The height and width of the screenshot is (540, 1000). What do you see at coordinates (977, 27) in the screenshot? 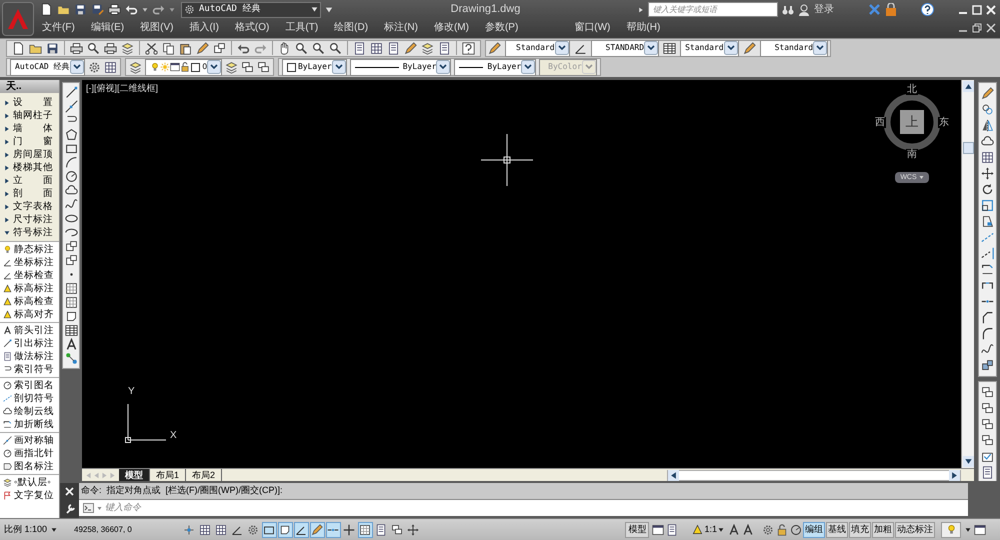
I see `restore-icon` at bounding box center [977, 27].